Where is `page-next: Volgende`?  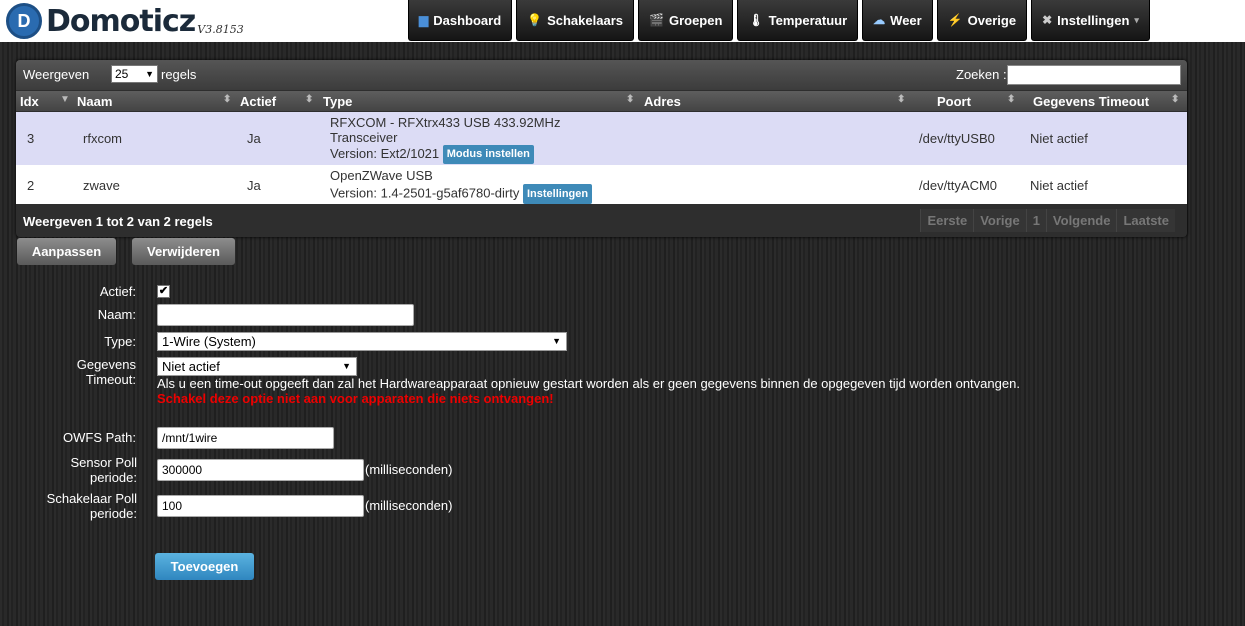 page-next: Volgende is located at coordinates (1081, 220).